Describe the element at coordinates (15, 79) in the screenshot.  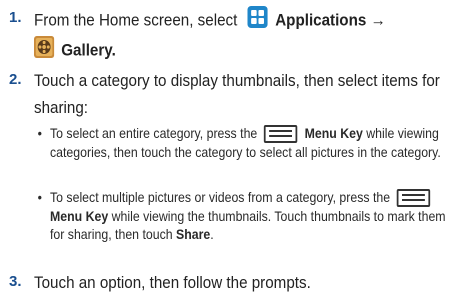
I see `step-number: 2.` at that location.